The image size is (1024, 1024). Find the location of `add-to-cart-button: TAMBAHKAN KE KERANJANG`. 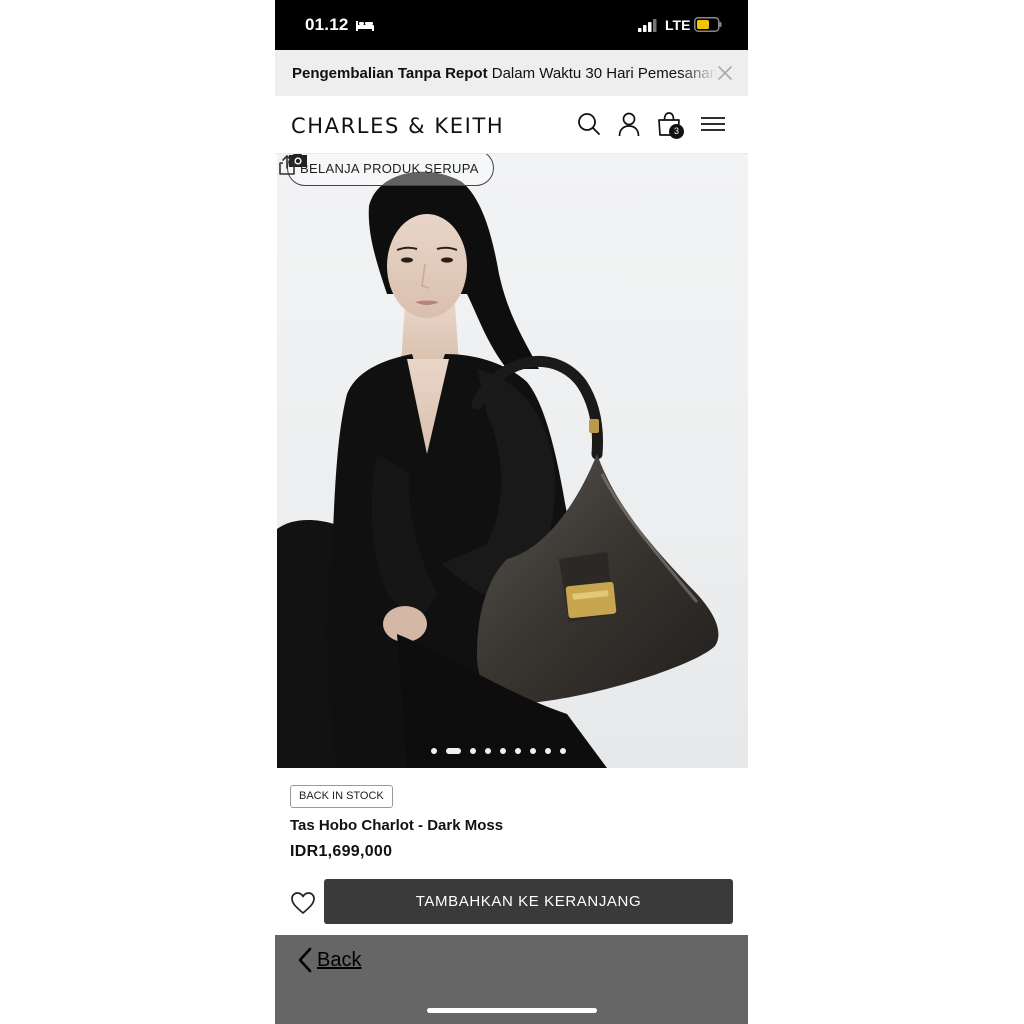

add-to-cart-button: TAMBAHKAN KE KERANJANG is located at coordinates (528, 901).